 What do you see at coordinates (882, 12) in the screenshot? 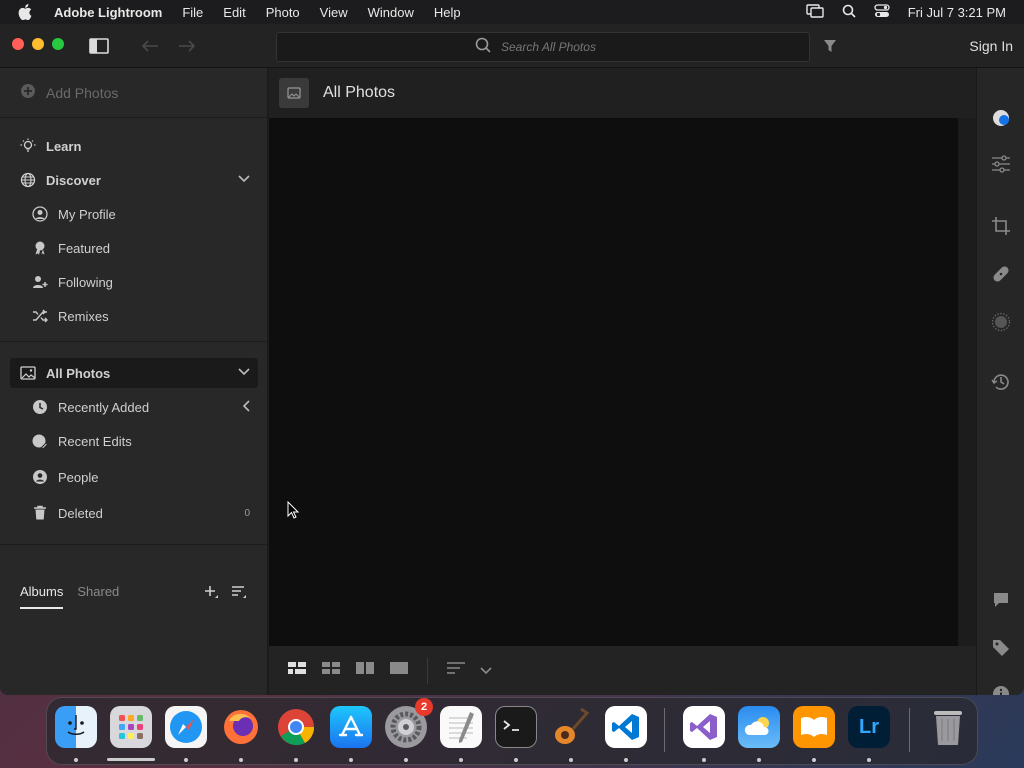
I see `control-center-icon` at bounding box center [882, 12].